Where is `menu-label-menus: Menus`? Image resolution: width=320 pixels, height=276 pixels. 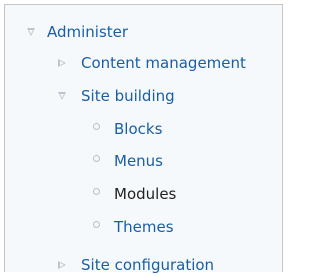
menu-label-menus: Menus is located at coordinates (138, 161).